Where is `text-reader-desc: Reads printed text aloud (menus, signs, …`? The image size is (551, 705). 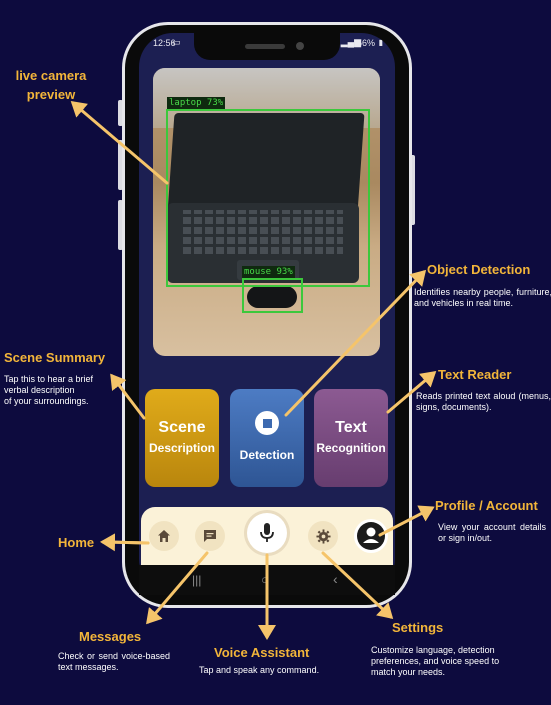 text-reader-desc: Reads printed text aloud (menus, signs, … is located at coordinates (483, 401).